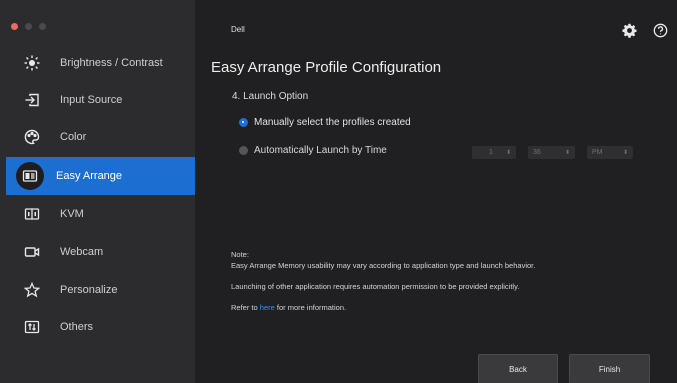 The height and width of the screenshot is (383, 677). Describe the element at coordinates (100, 327) in the screenshot. I see `sidebar-item-others: Others` at that location.